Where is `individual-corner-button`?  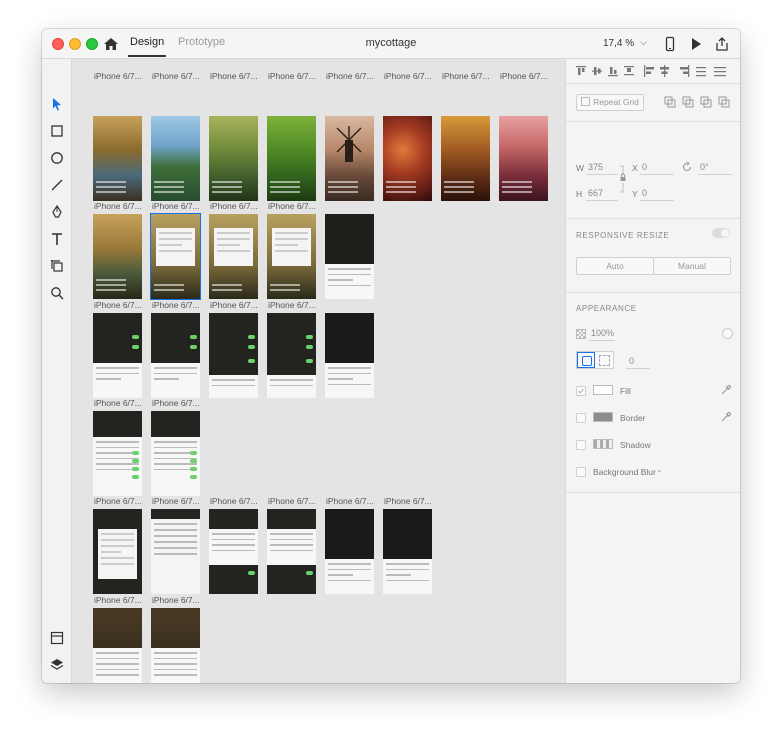
individual-corner-button is located at coordinates (604, 360).